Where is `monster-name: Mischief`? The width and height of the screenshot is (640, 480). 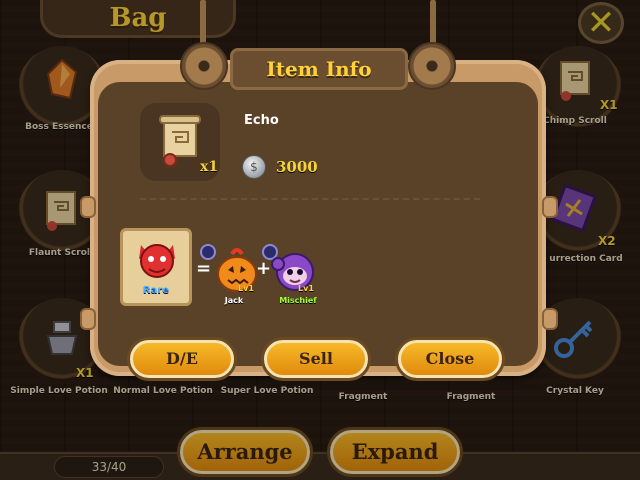 monster-name: Mischief is located at coordinates (298, 300).